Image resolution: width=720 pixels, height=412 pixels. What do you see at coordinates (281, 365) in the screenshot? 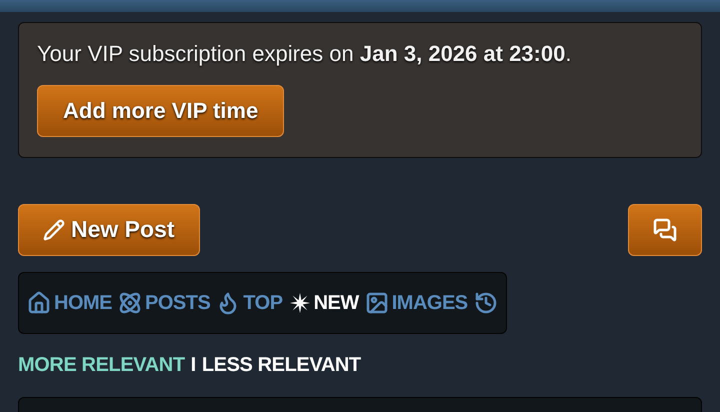
I see `relevance-link: LESS RELEVANT` at bounding box center [281, 365].